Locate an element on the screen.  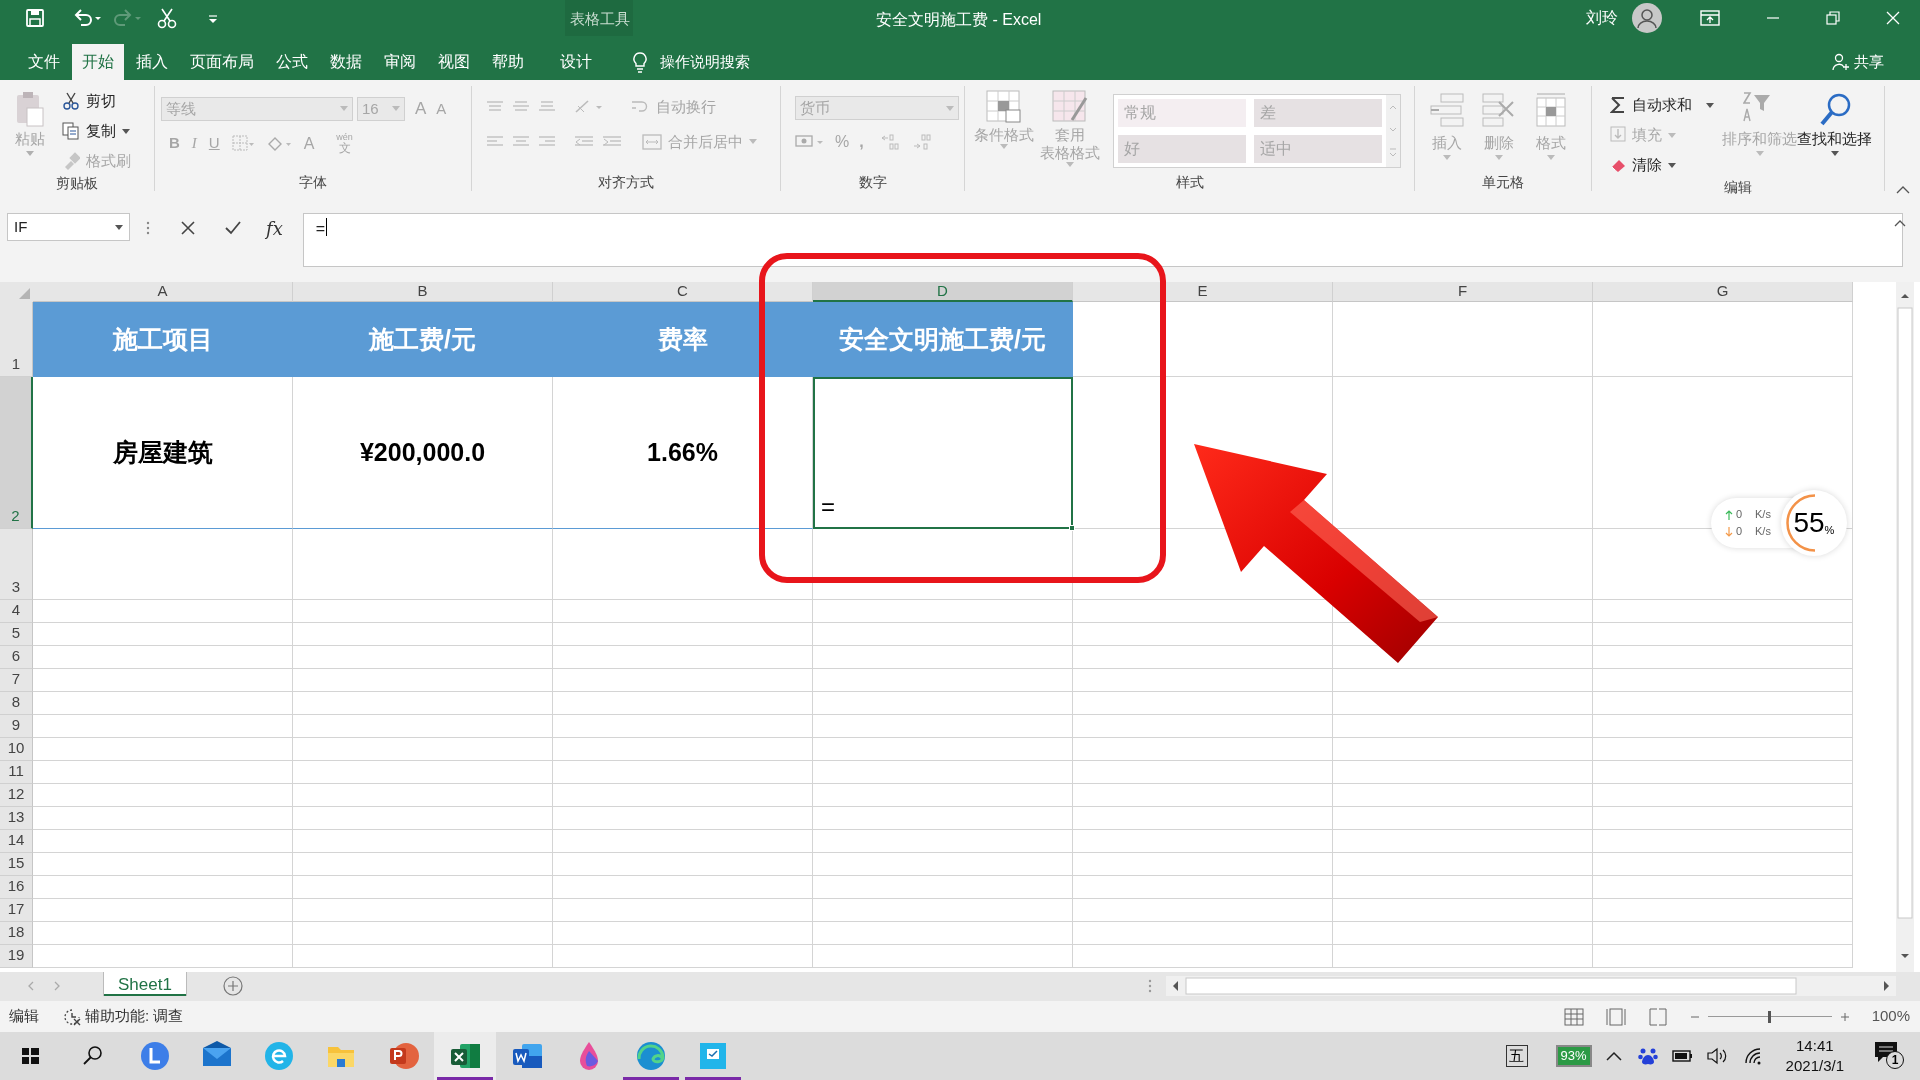
column-header: F is located at coordinates (1463, 292).